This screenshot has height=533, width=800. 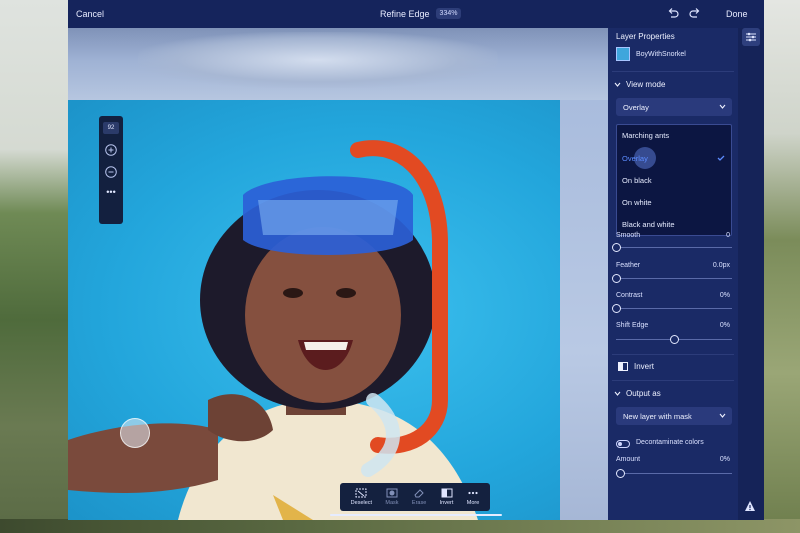 I want to click on smooth-value: 0, so click(x=728, y=235).